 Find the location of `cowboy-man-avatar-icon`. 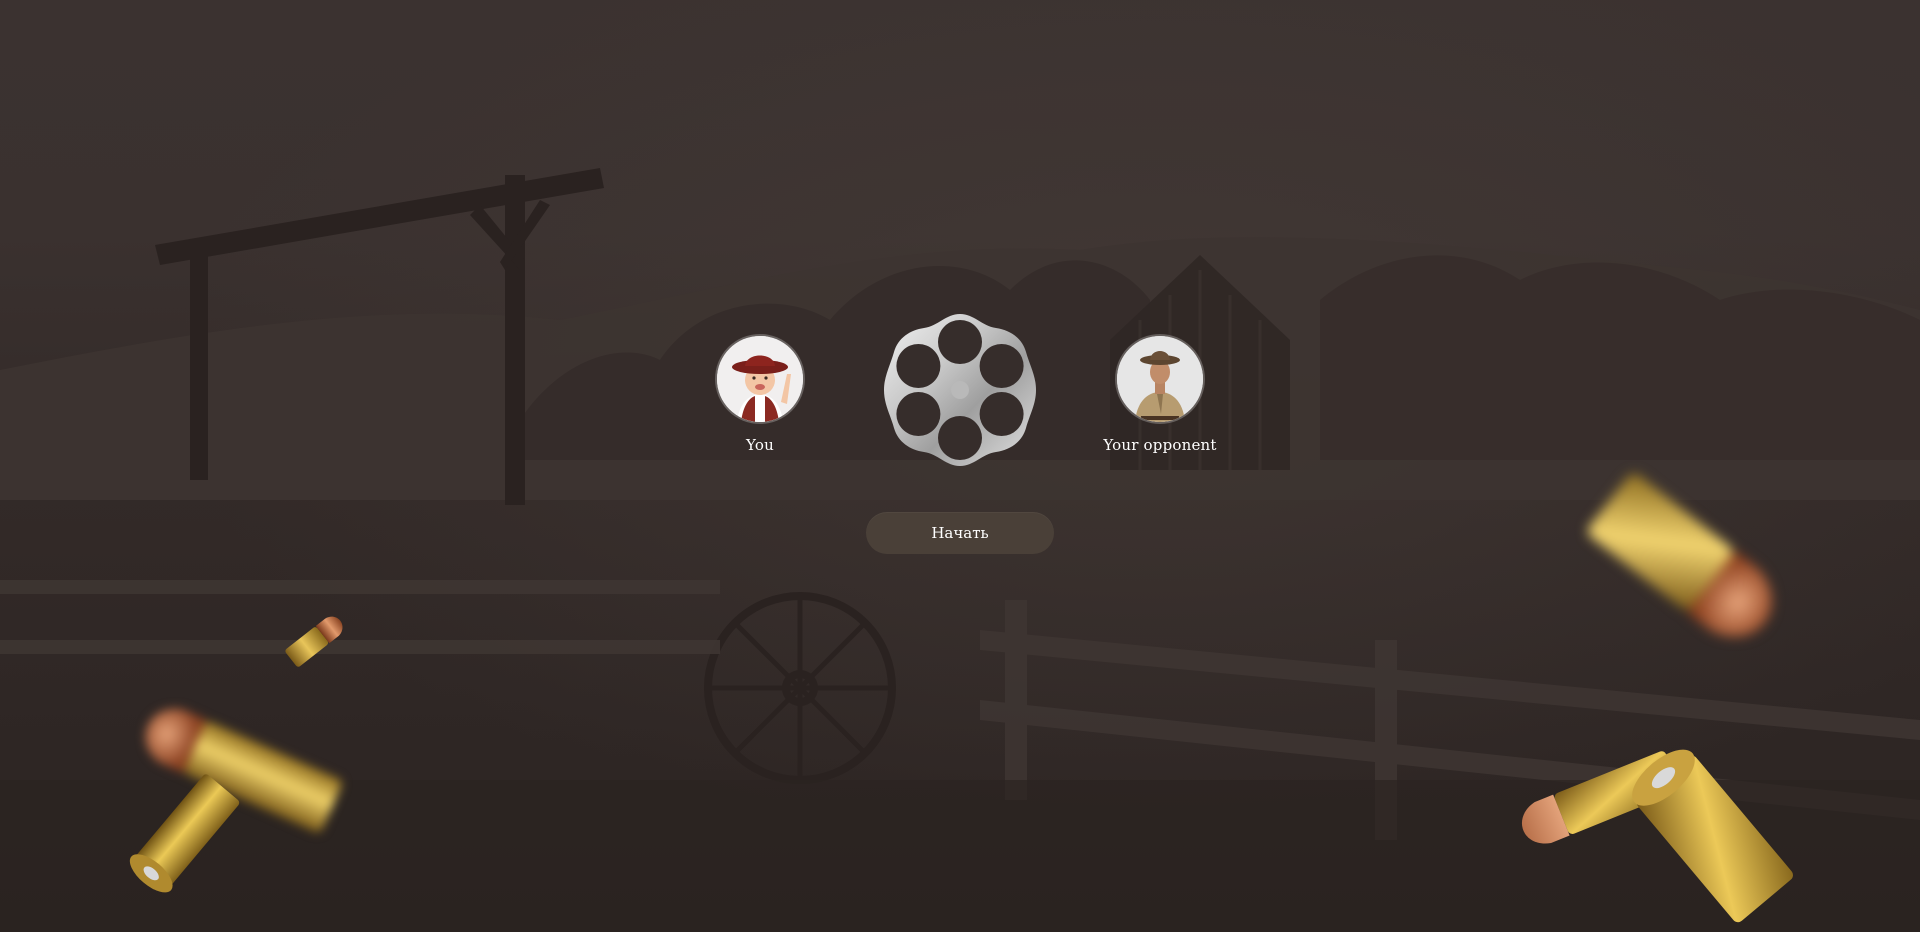

cowboy-man-avatar-icon is located at coordinates (1160, 379).